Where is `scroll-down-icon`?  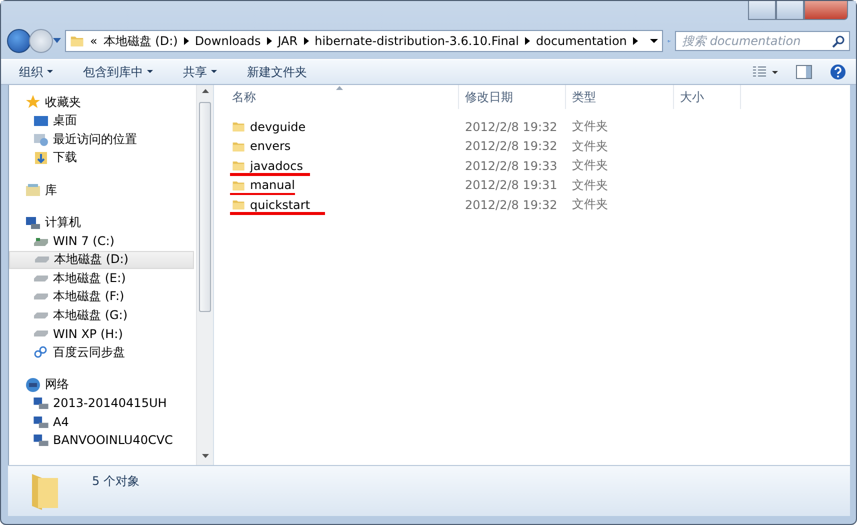 scroll-down-icon is located at coordinates (205, 457).